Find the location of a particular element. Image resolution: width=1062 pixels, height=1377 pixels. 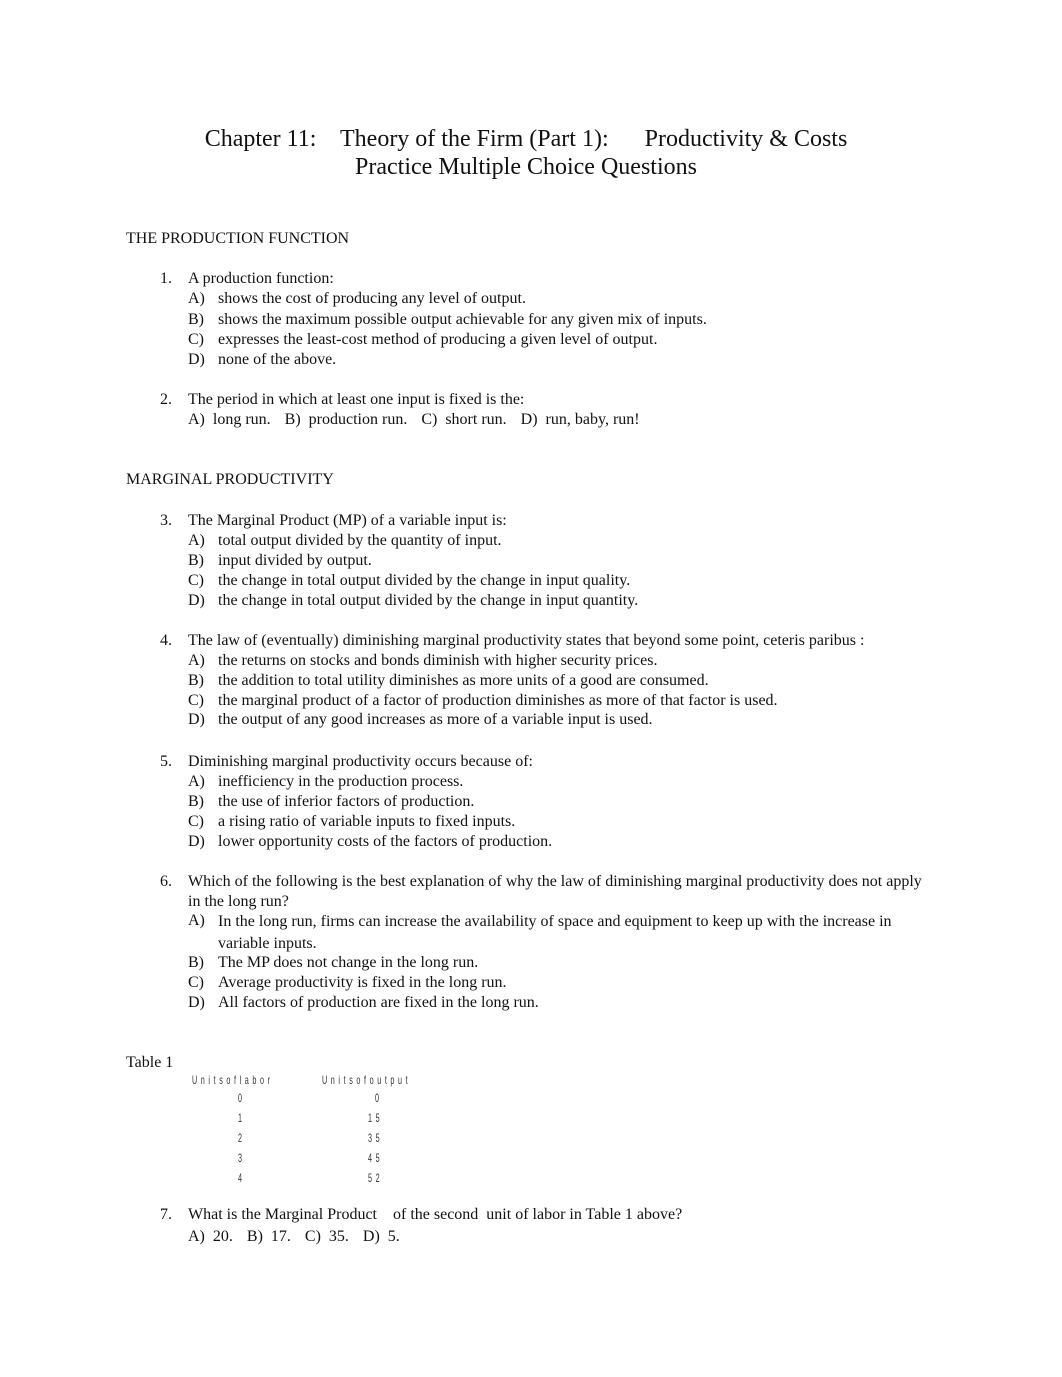

table-header-output: Unitsofoutput is located at coordinates (367, 1080).